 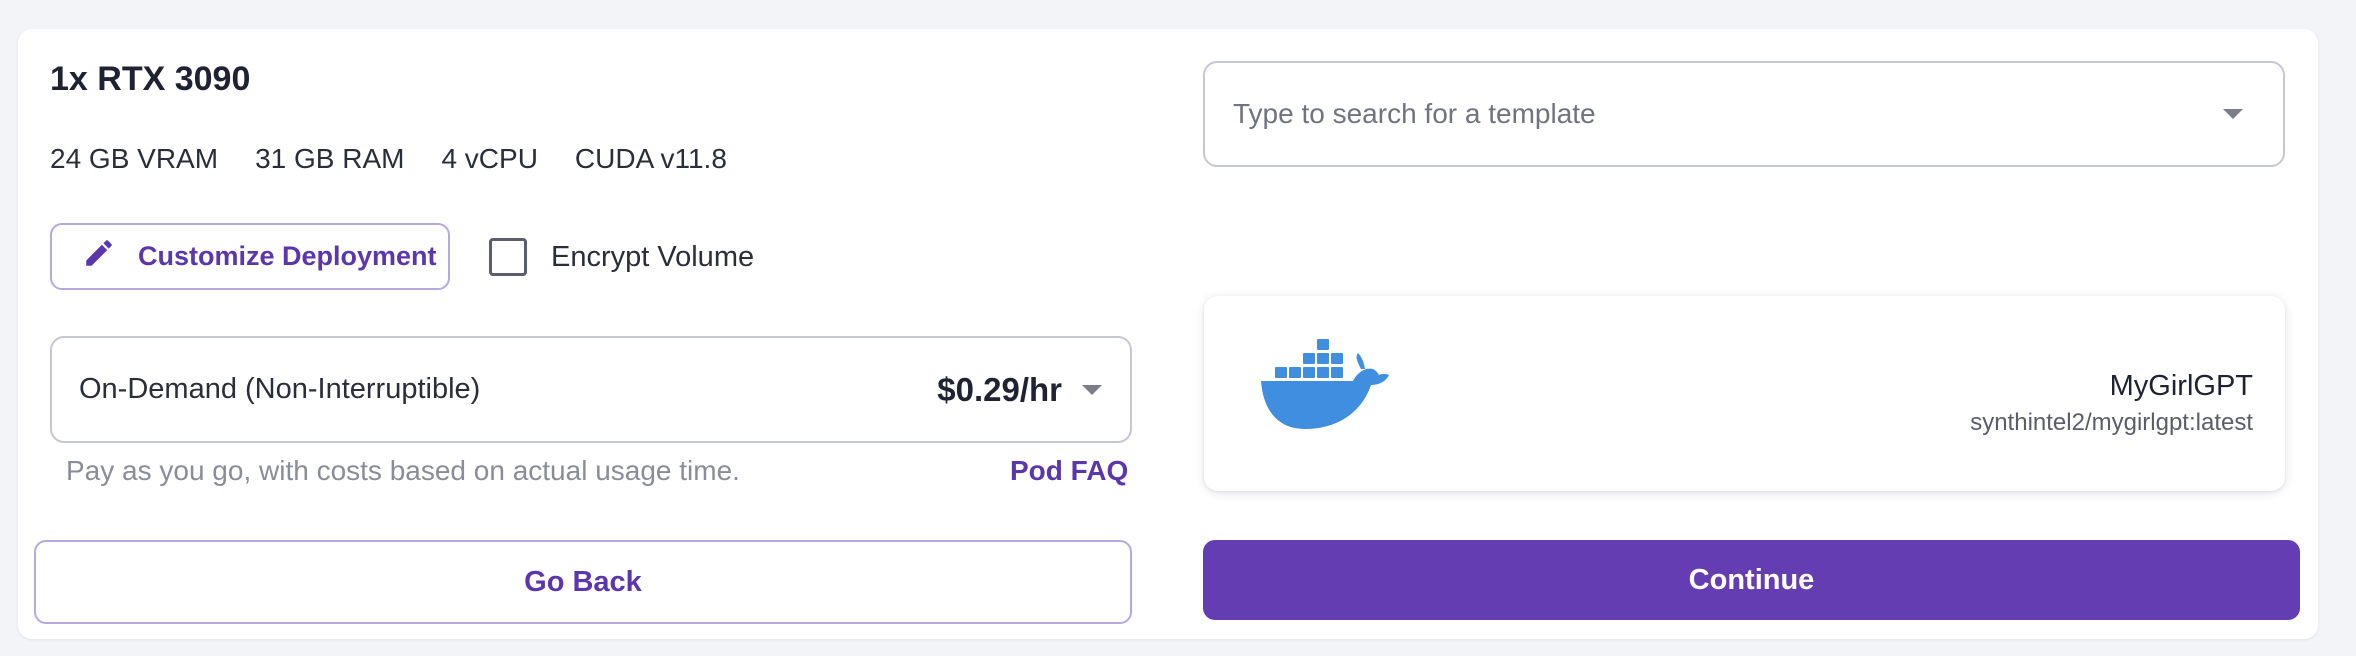 I want to click on encrypt-volume-label: Encrypt Volume, so click(x=653, y=256).